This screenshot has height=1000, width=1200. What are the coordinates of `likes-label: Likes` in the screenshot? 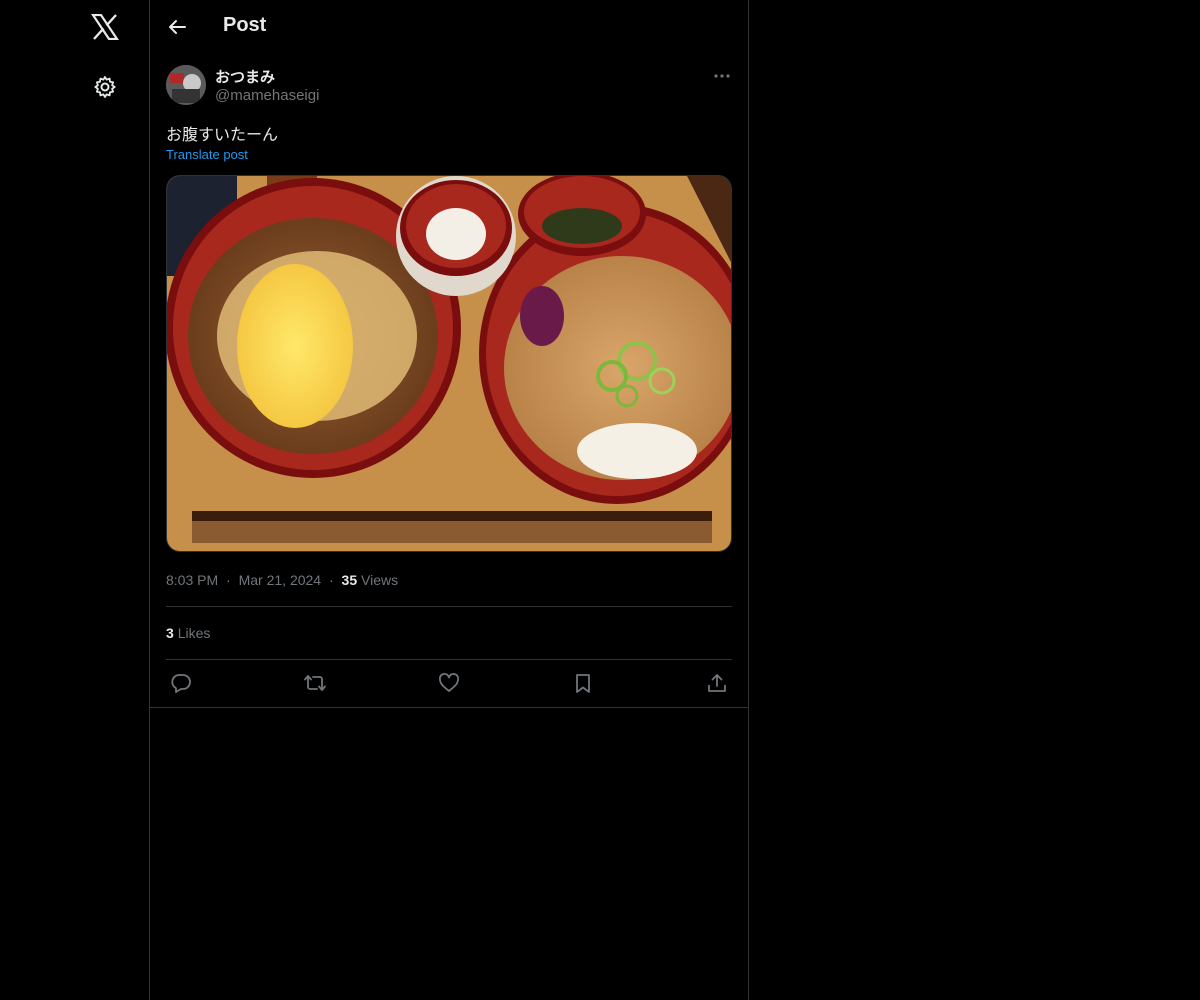 It's located at (194, 633).